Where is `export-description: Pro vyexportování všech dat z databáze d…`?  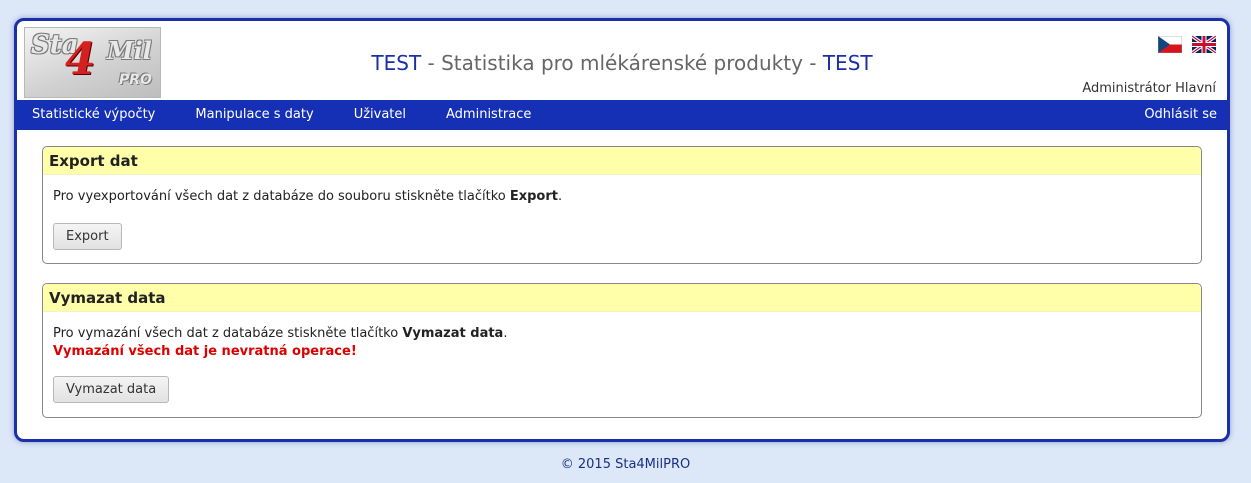
export-description: Pro vyexportování všech dat z databáze d… is located at coordinates (622, 196).